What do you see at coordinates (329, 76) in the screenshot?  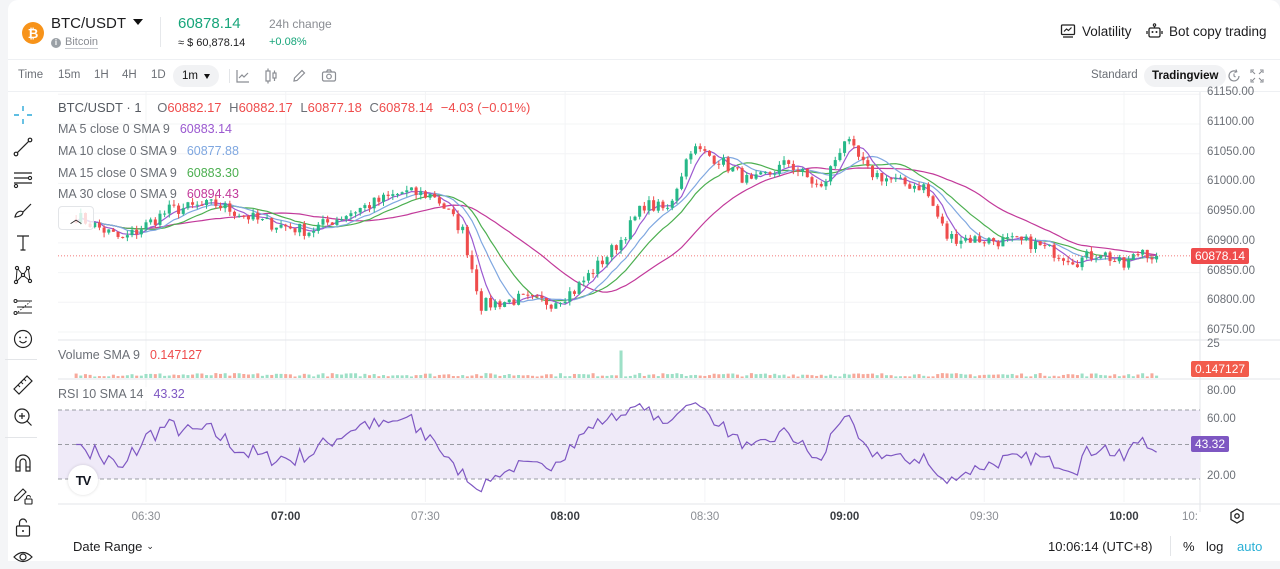 I see `camera-icon` at bounding box center [329, 76].